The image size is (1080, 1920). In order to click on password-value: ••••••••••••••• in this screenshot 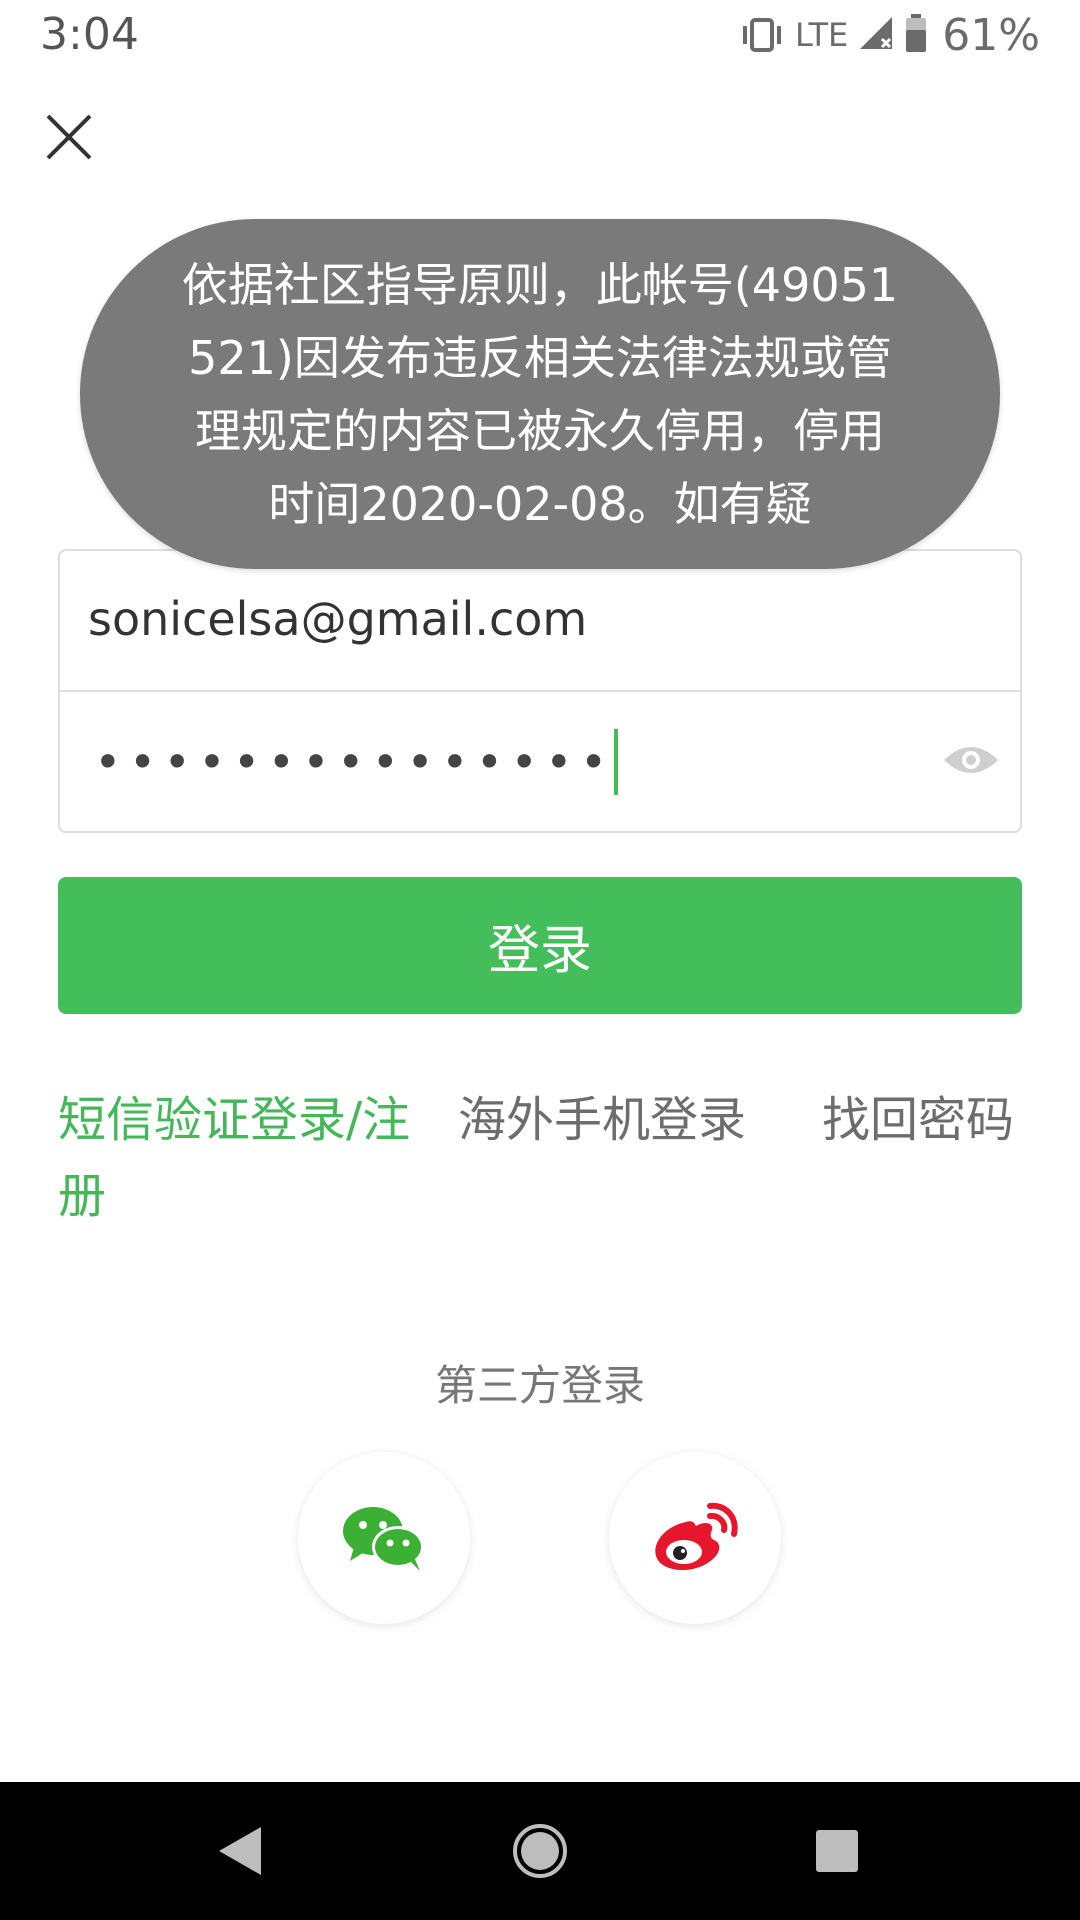, I will do `click(356, 763)`.